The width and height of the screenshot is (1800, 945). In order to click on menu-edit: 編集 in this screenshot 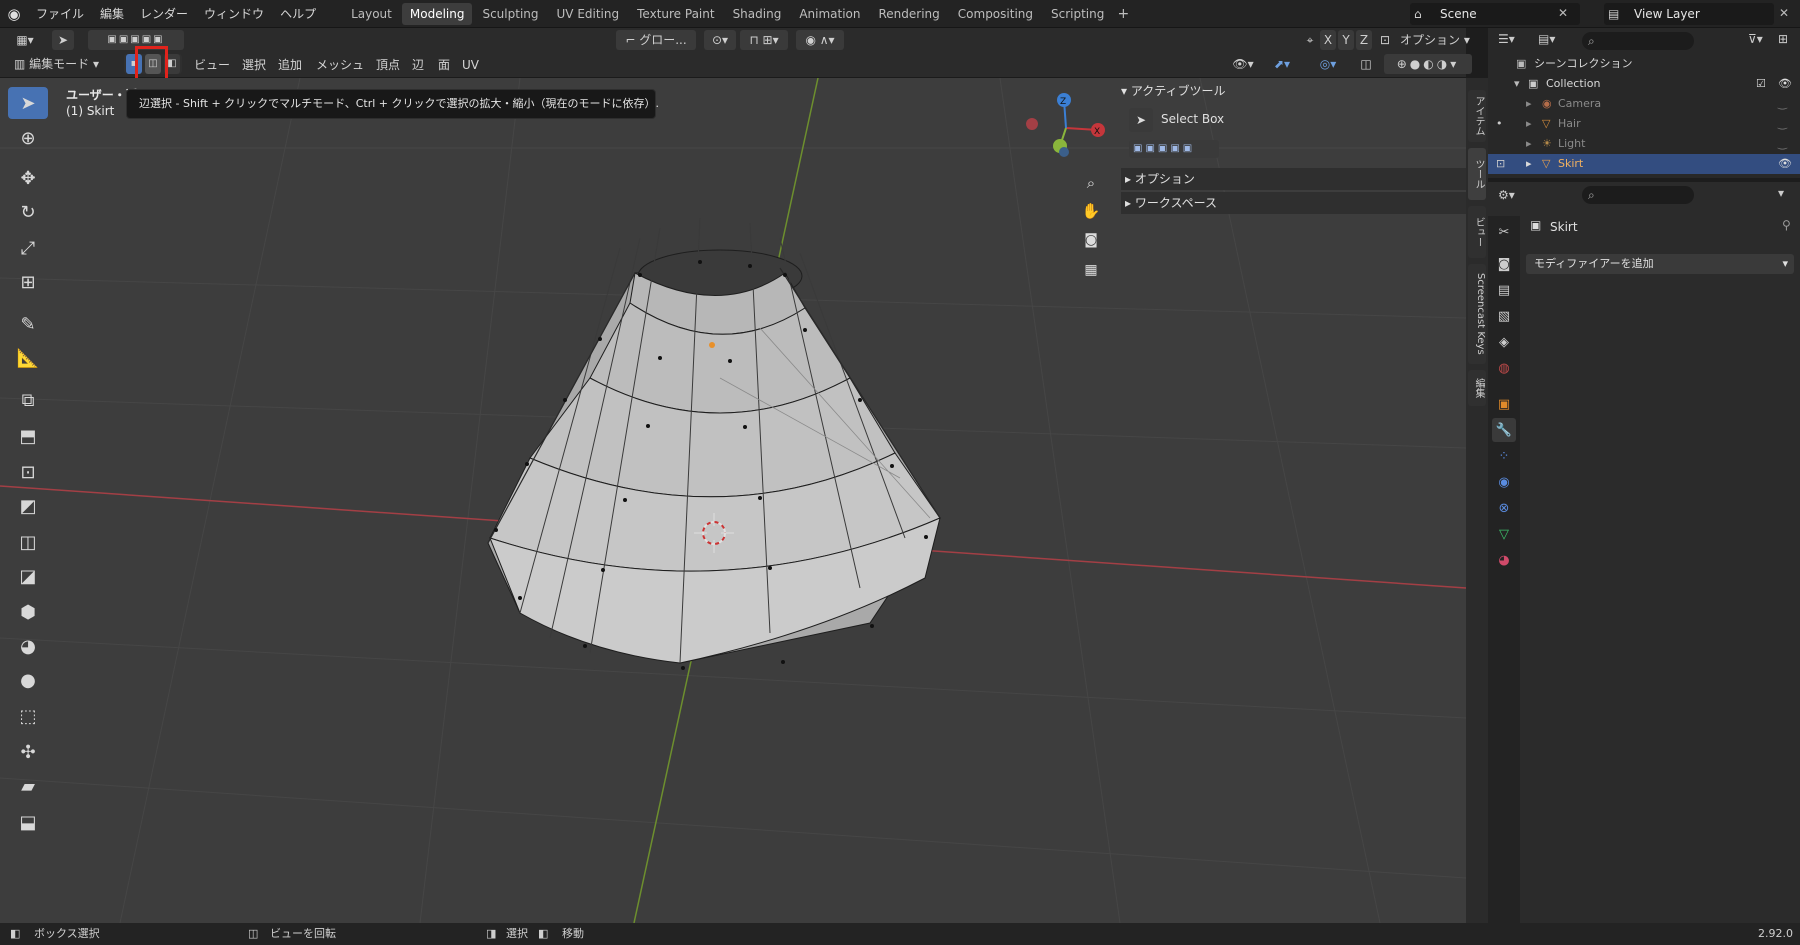, I will do `click(112, 14)`.